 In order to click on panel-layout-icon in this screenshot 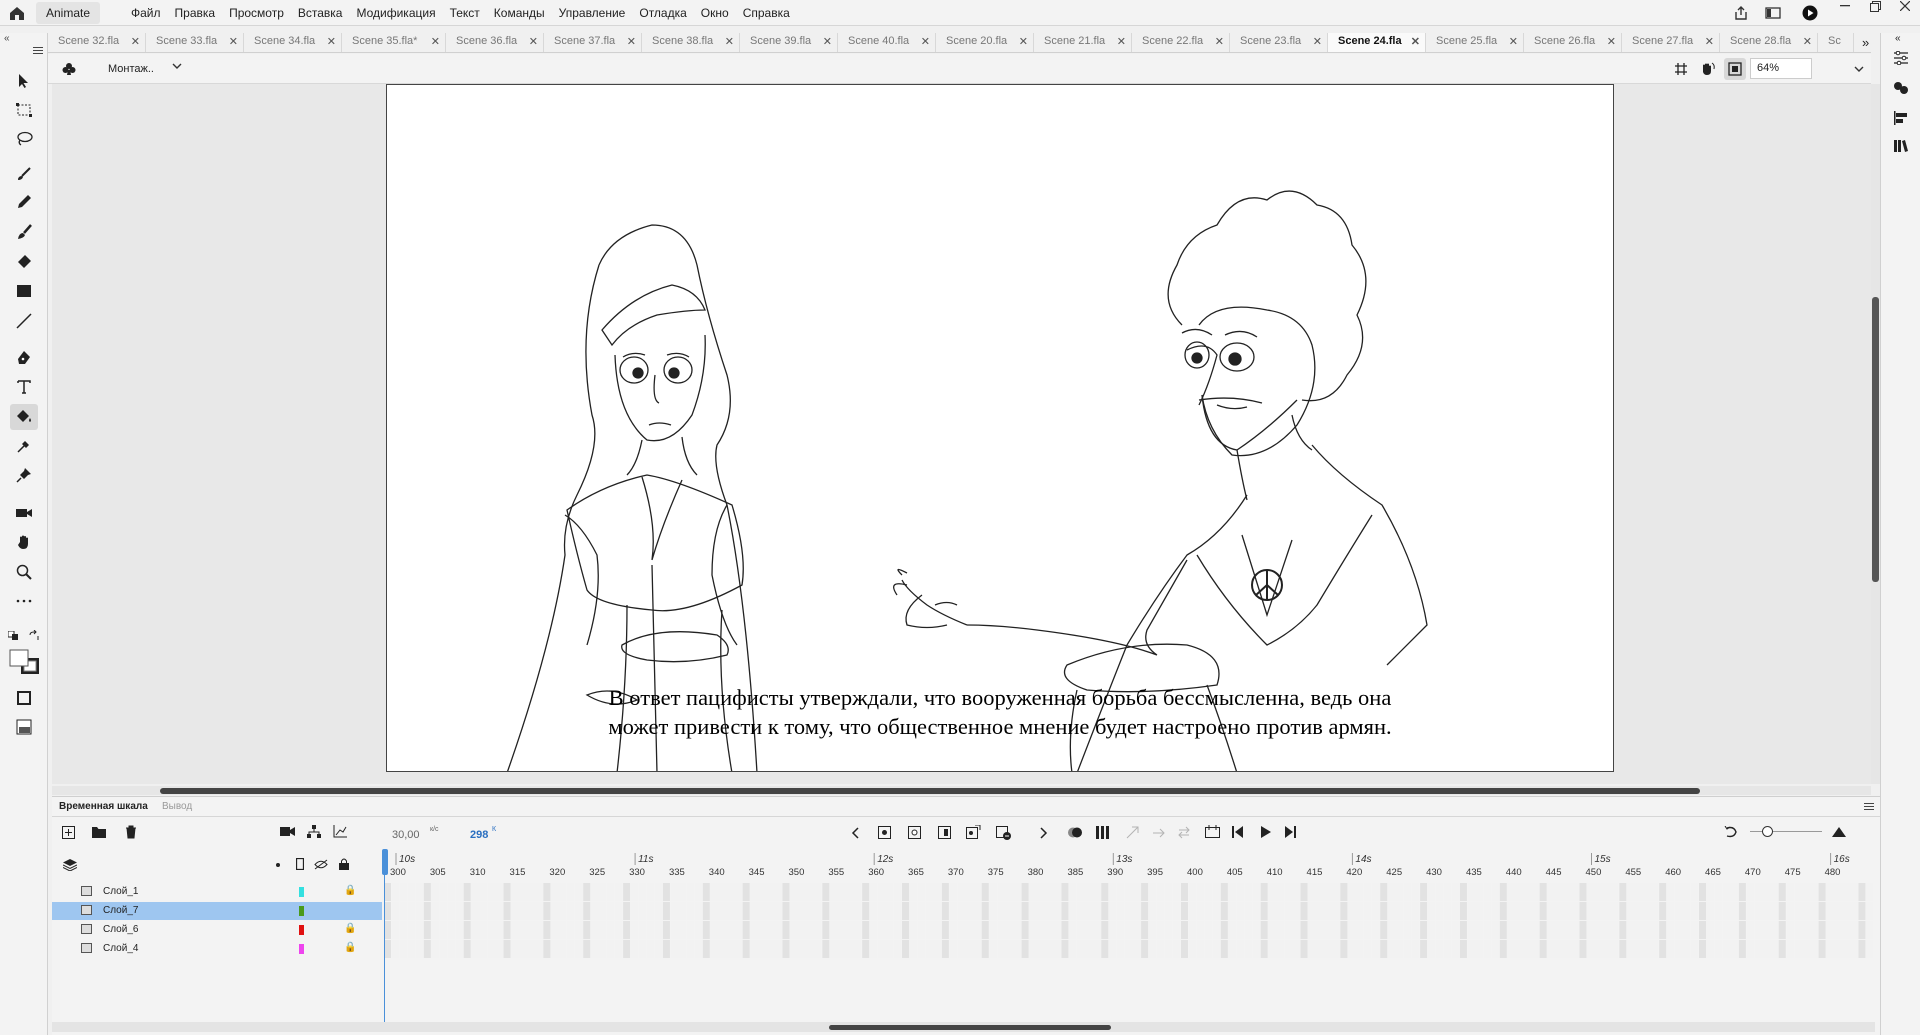, I will do `click(1773, 13)`.